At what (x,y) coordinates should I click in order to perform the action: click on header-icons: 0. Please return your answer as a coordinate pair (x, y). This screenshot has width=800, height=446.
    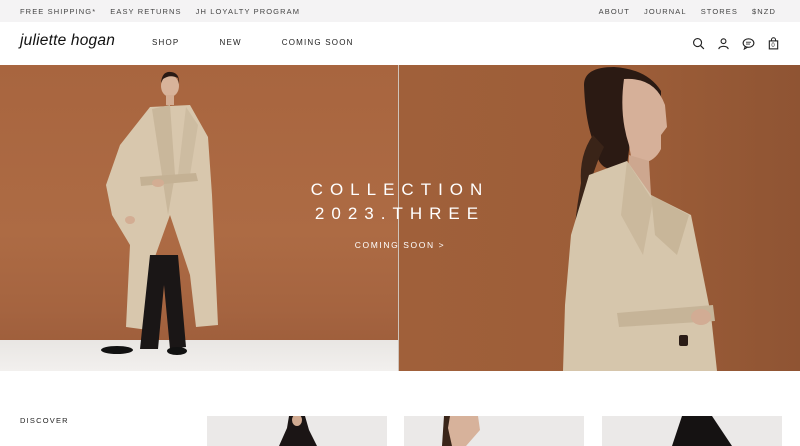
    Looking at the image, I should click on (735, 43).